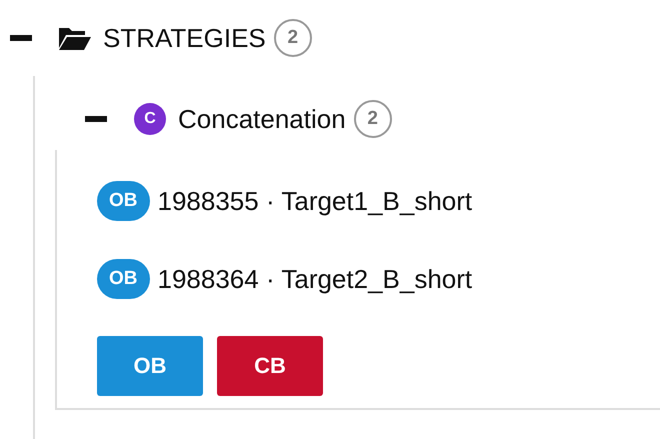 The width and height of the screenshot is (660, 439). What do you see at coordinates (262, 119) in the screenshot?
I see `strategy-label: Concatenation` at bounding box center [262, 119].